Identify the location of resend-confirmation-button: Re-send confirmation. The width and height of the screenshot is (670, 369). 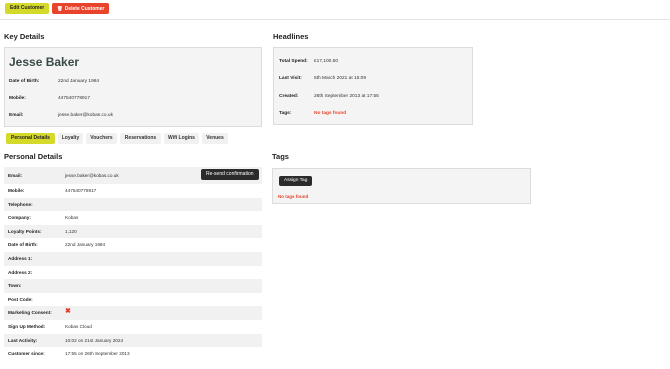
(230, 174).